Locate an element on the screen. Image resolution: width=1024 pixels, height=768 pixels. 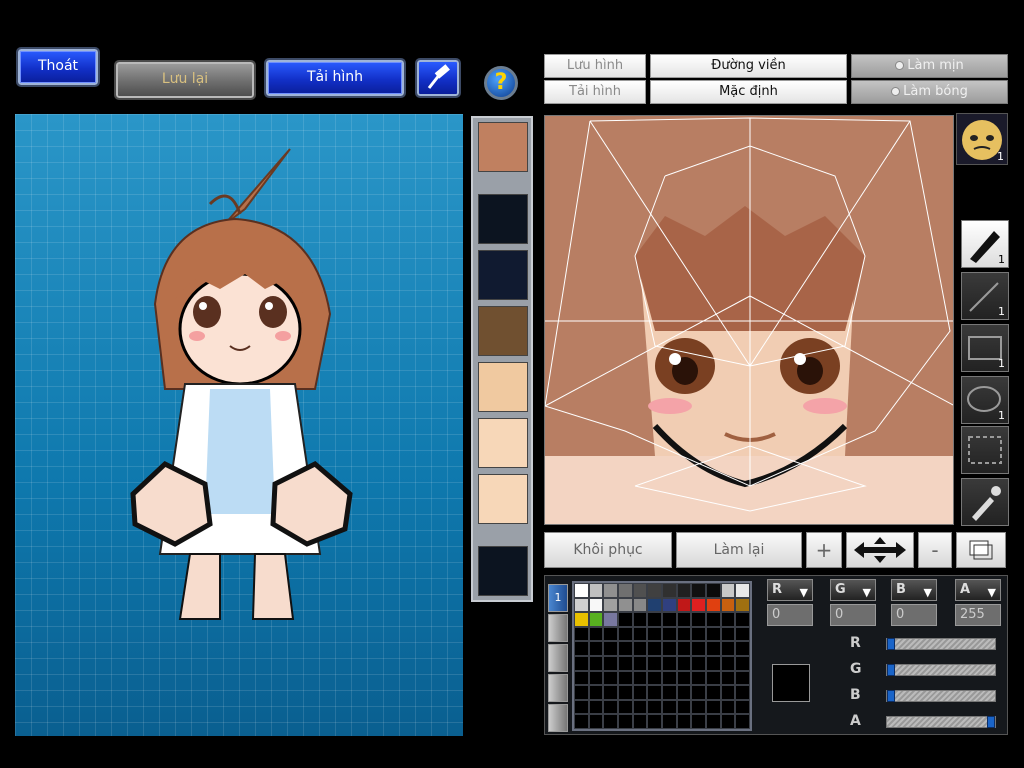
save-button: Lưu lại is located at coordinates (185, 80).